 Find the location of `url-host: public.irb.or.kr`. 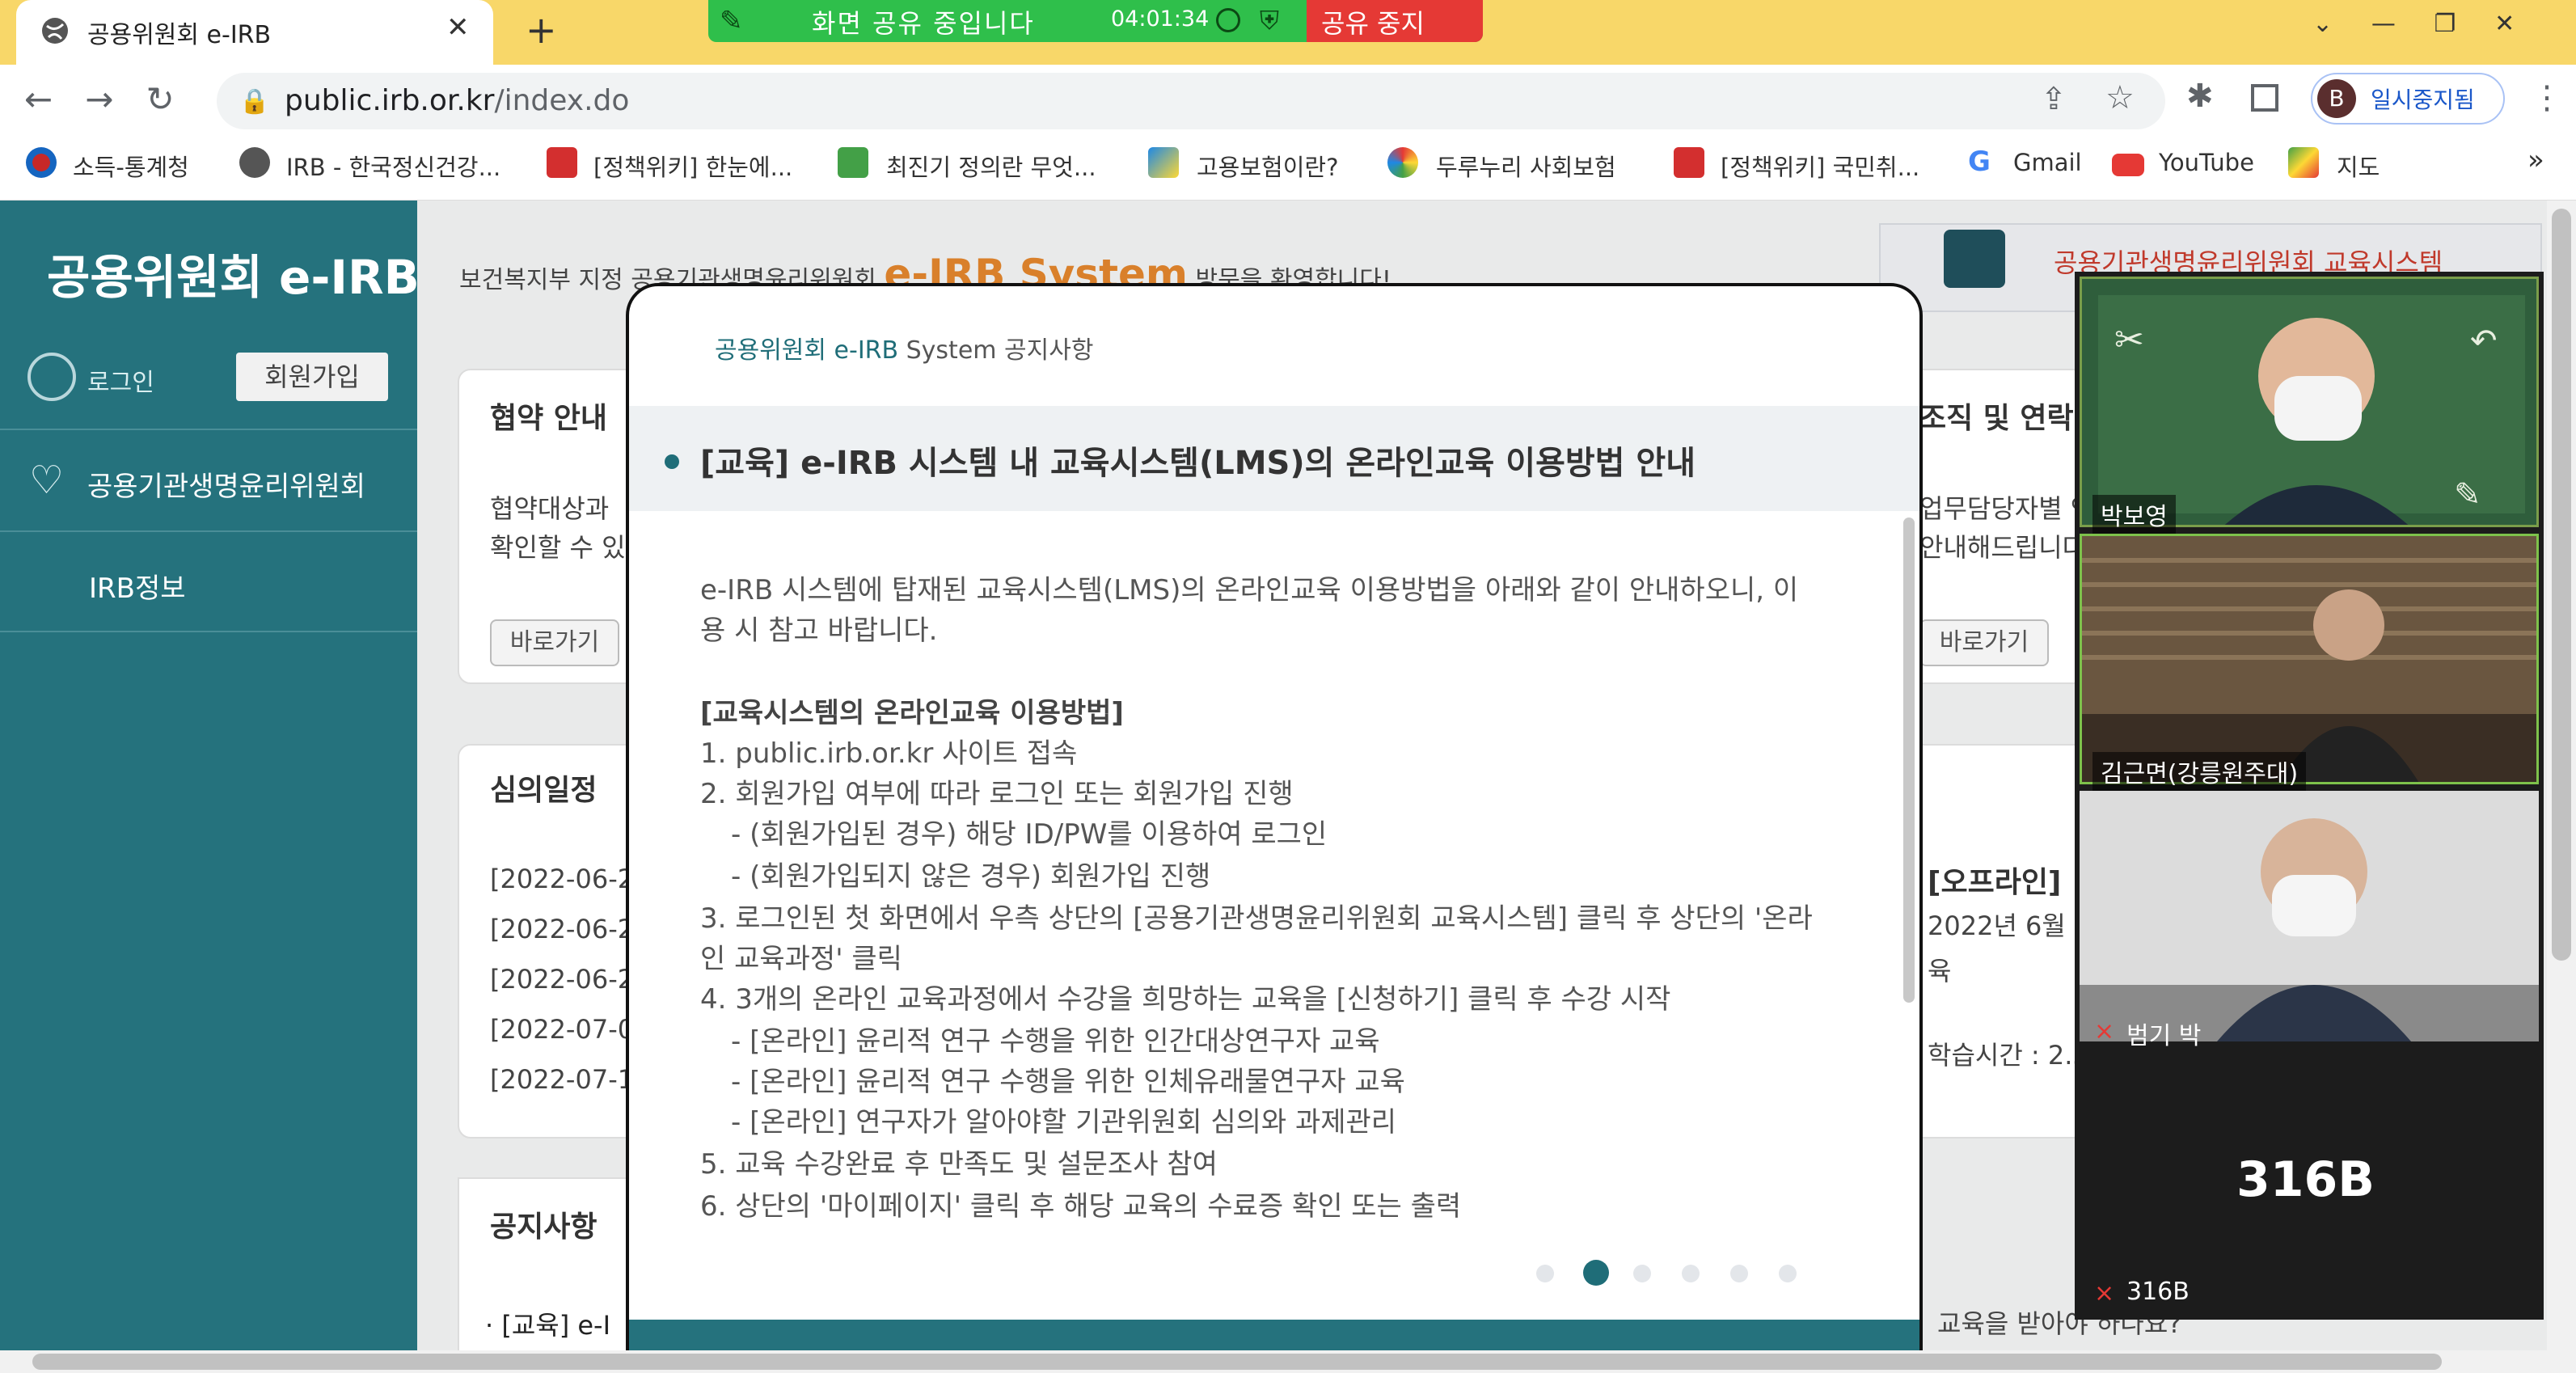

url-host: public.irb.or.kr is located at coordinates (390, 100).